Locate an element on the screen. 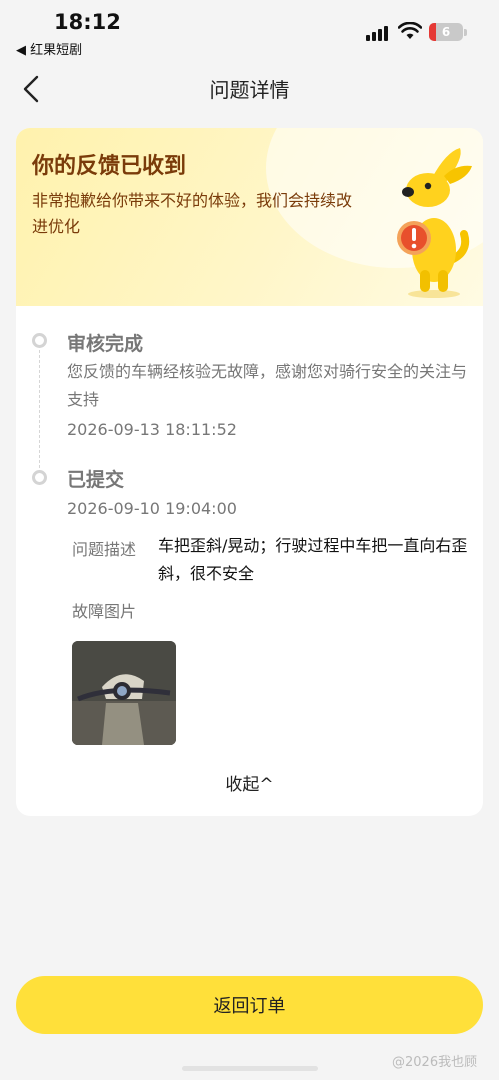 The image size is (499, 1080). collapse-toggle: 收起^ is located at coordinates (249, 782).